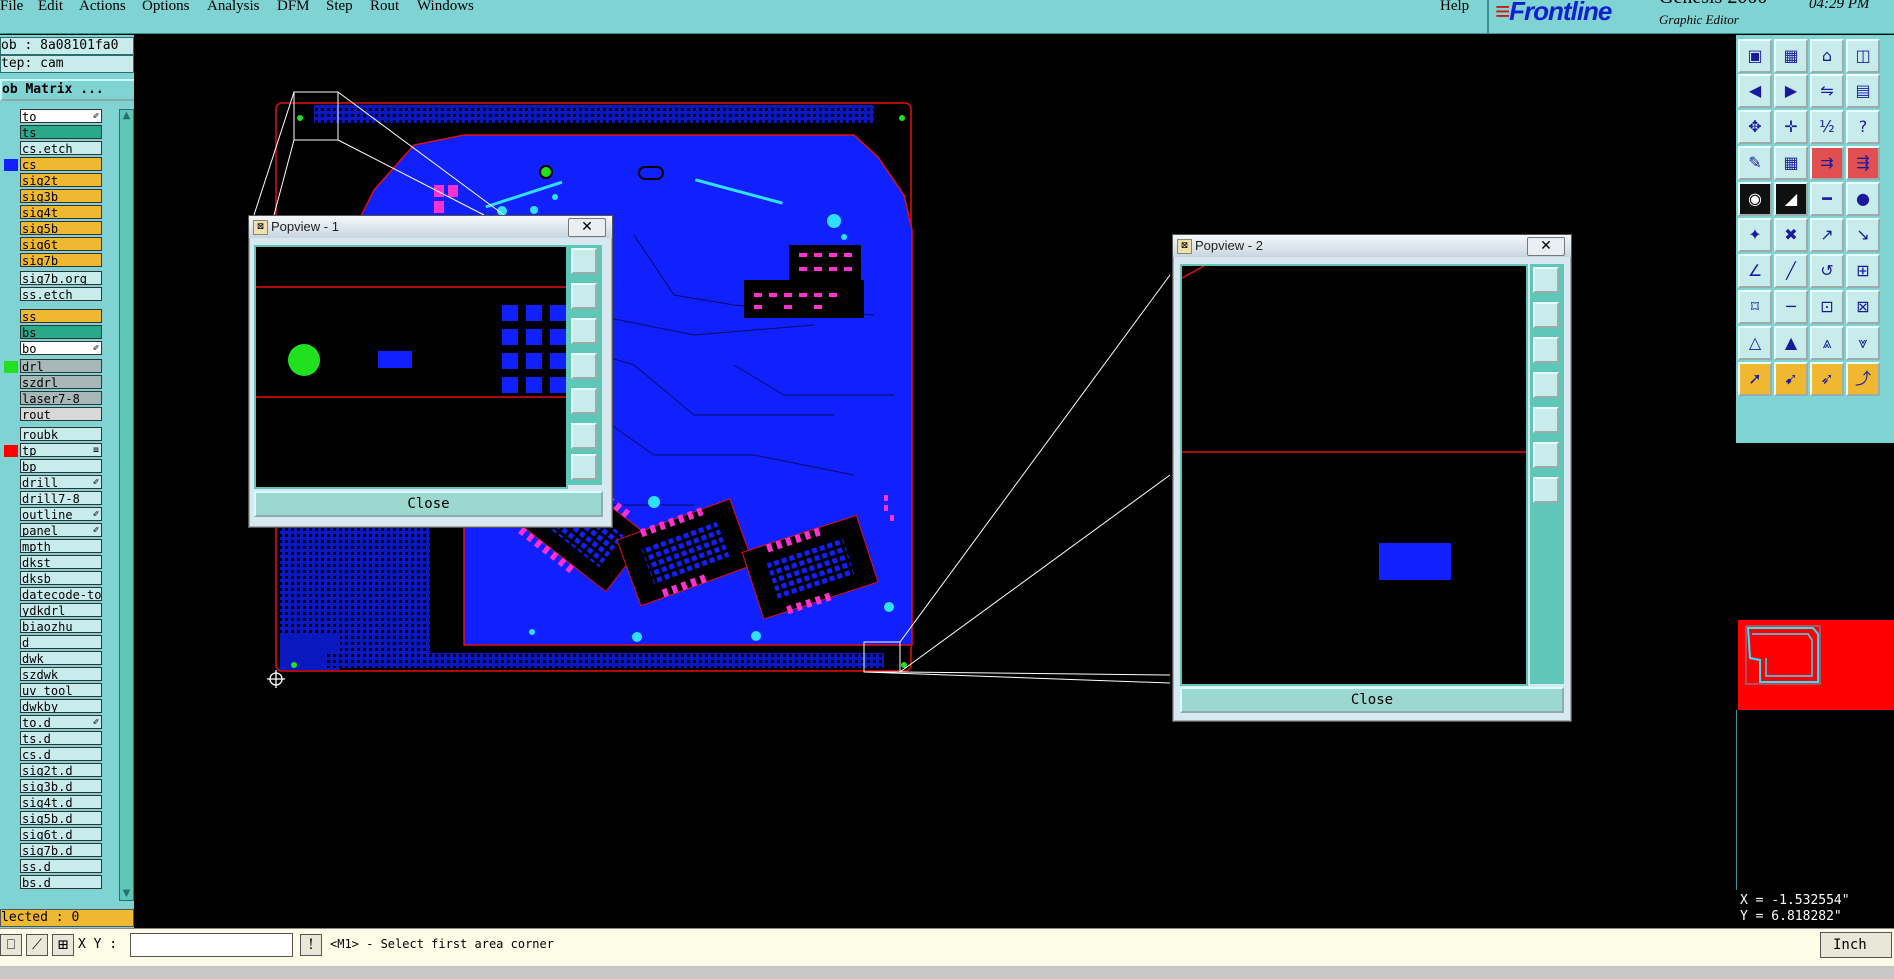 The image size is (1894, 979). Describe the element at coordinates (1791, 235) in the screenshot. I see `cross-icon: ✖` at that location.